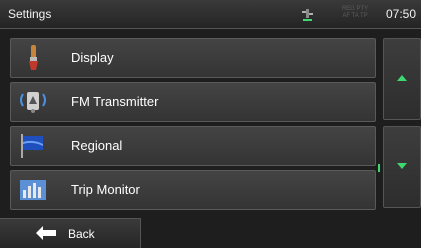 This screenshot has height=248, width=421. What do you see at coordinates (193, 102) in the screenshot?
I see `menu-item-fm-transmitter: FM Transmitter` at bounding box center [193, 102].